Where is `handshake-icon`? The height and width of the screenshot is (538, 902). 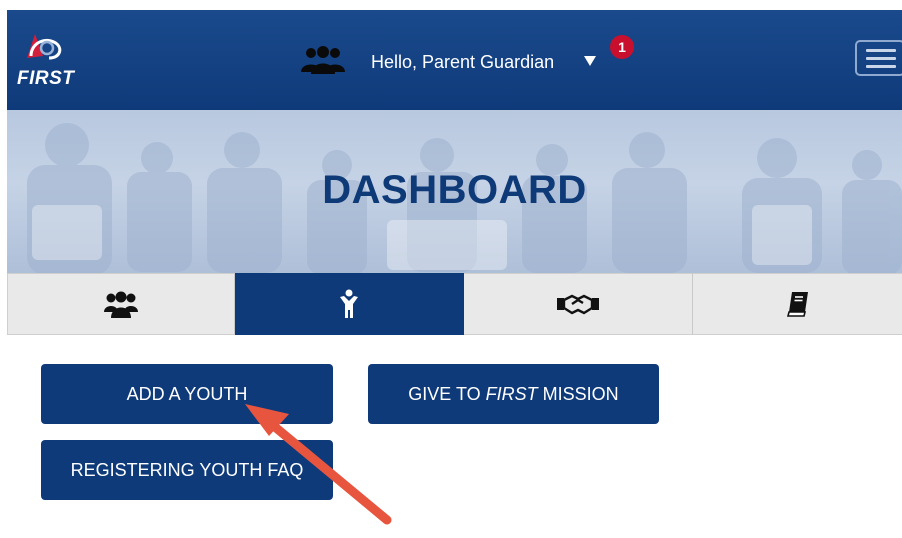 handshake-icon is located at coordinates (578, 304).